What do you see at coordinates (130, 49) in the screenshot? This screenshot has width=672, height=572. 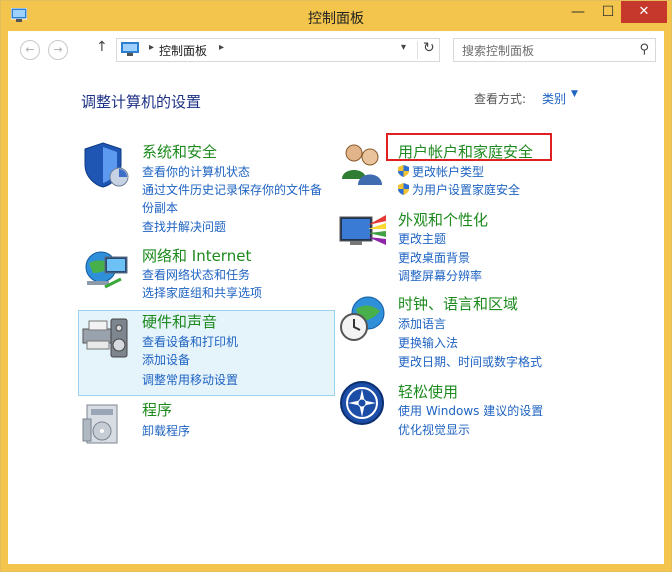 I see `control-panel-icon` at bounding box center [130, 49].